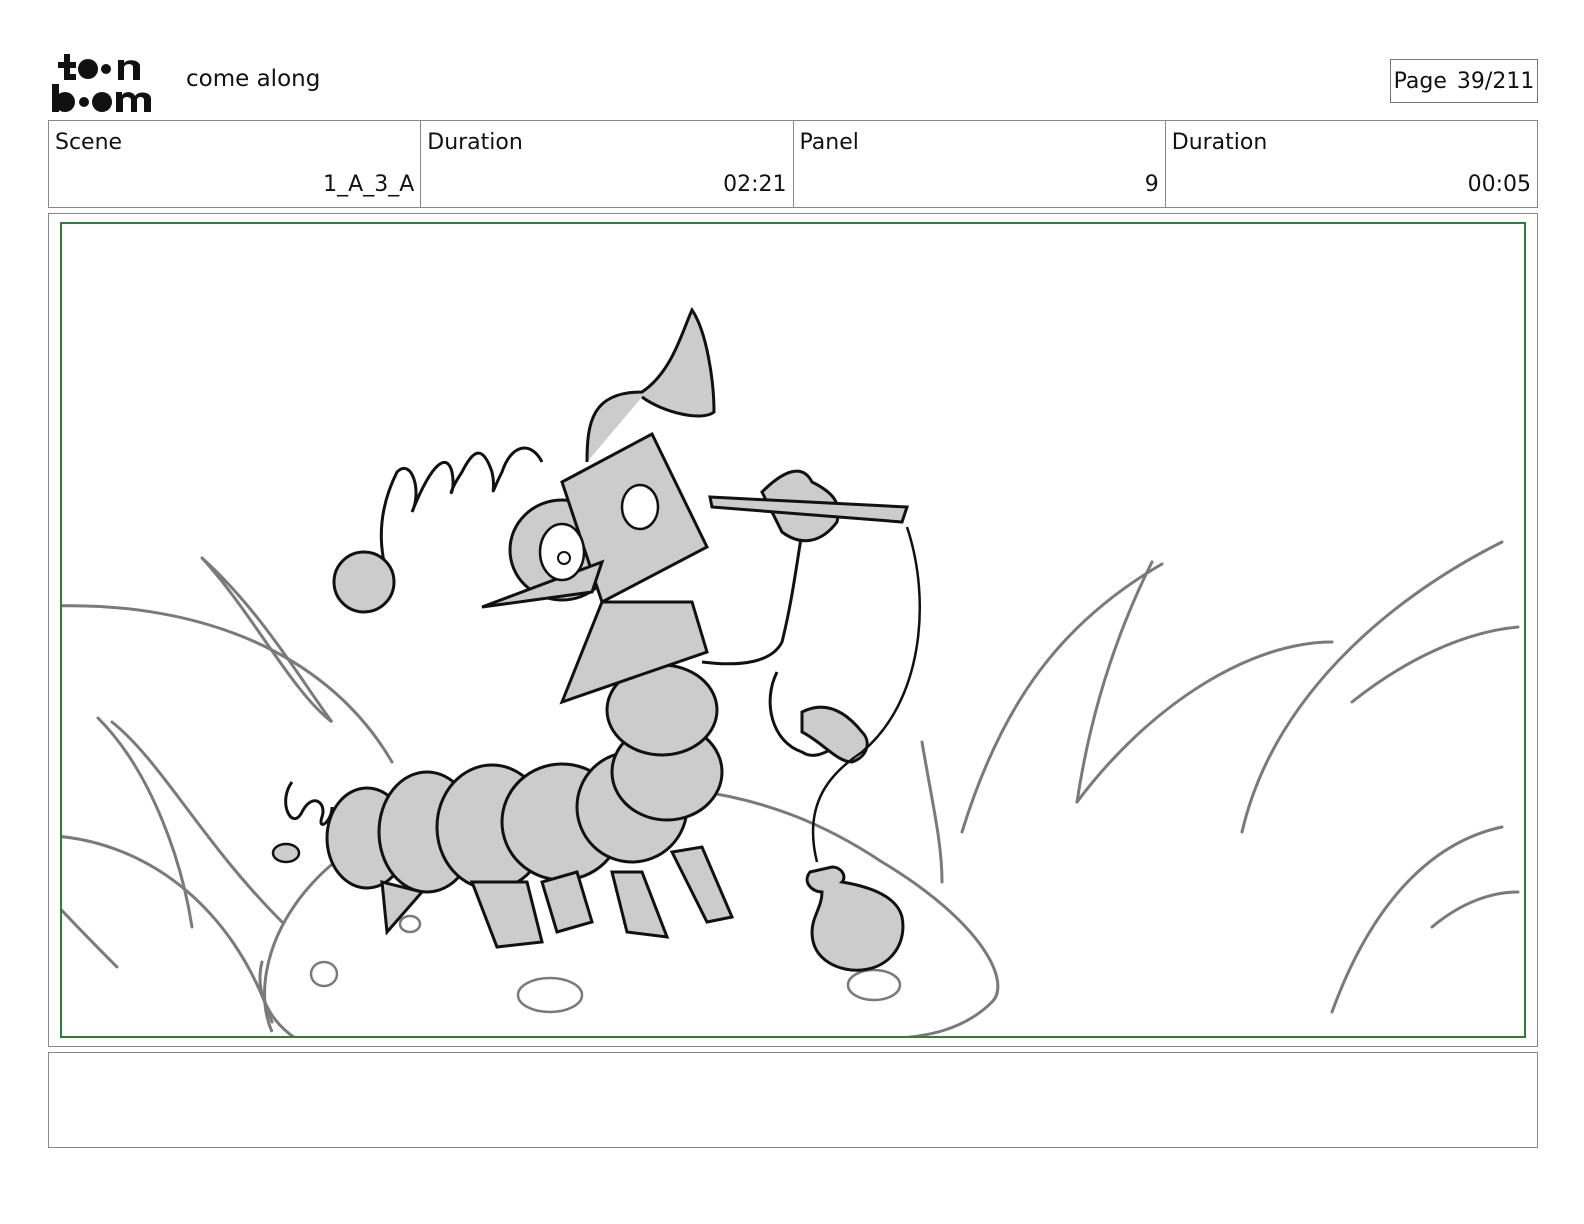 This screenshot has width=1584, height=1224. What do you see at coordinates (253, 79) in the screenshot?
I see `project-title: come along` at bounding box center [253, 79].